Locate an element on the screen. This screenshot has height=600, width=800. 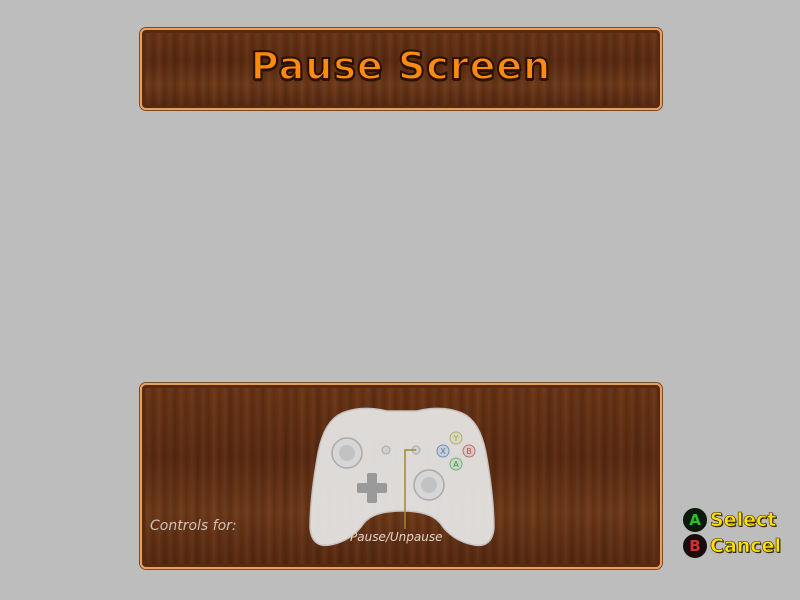
title-panel: Pause Screen is located at coordinates (401, 69).